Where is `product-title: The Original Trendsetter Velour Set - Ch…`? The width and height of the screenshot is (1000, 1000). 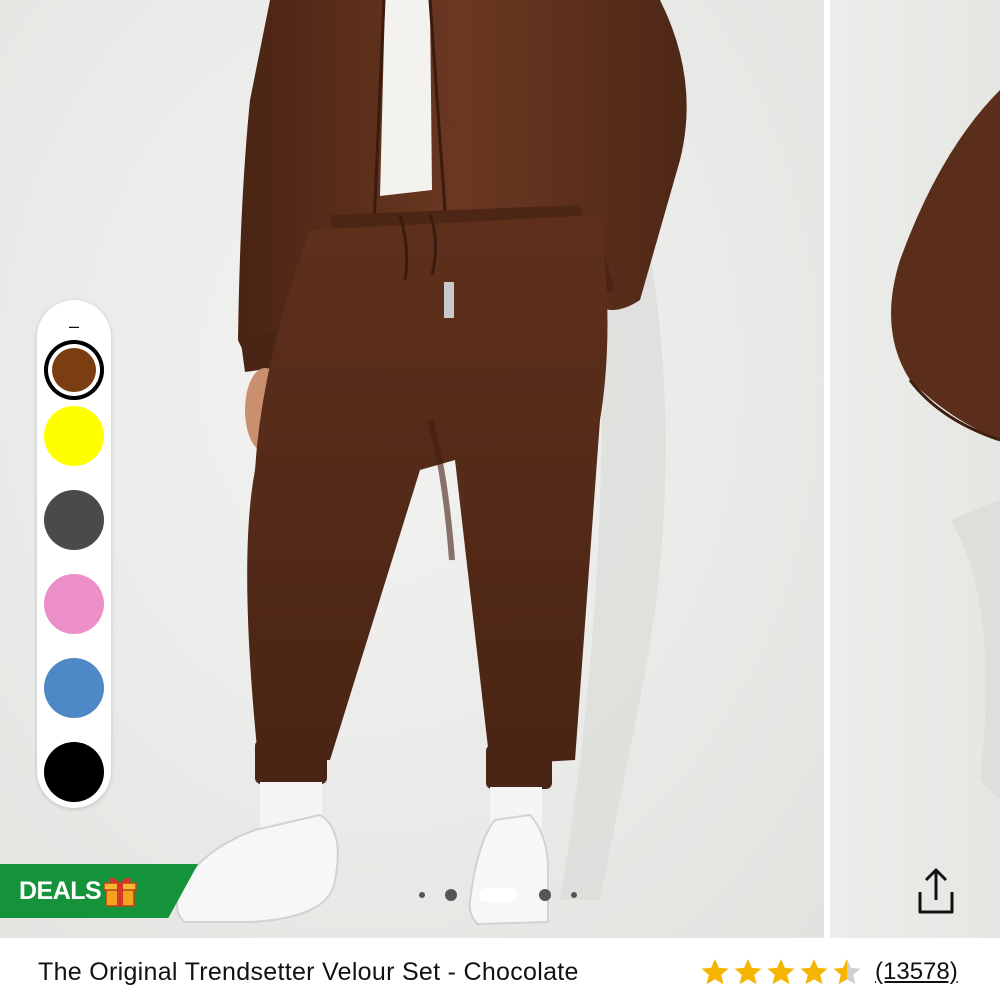 product-title: The Original Trendsetter Velour Set - Ch… is located at coordinates (308, 972).